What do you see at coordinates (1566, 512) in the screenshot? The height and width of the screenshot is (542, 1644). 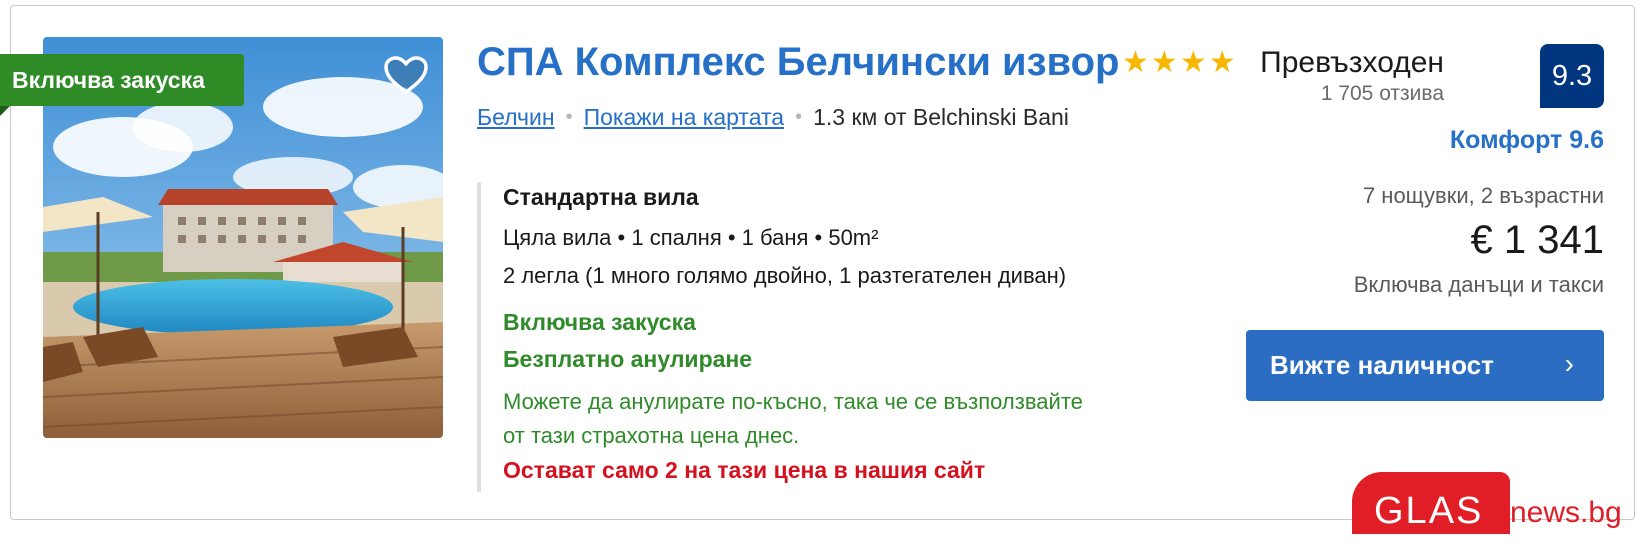 I see `watermark-domain: news.bg` at bounding box center [1566, 512].